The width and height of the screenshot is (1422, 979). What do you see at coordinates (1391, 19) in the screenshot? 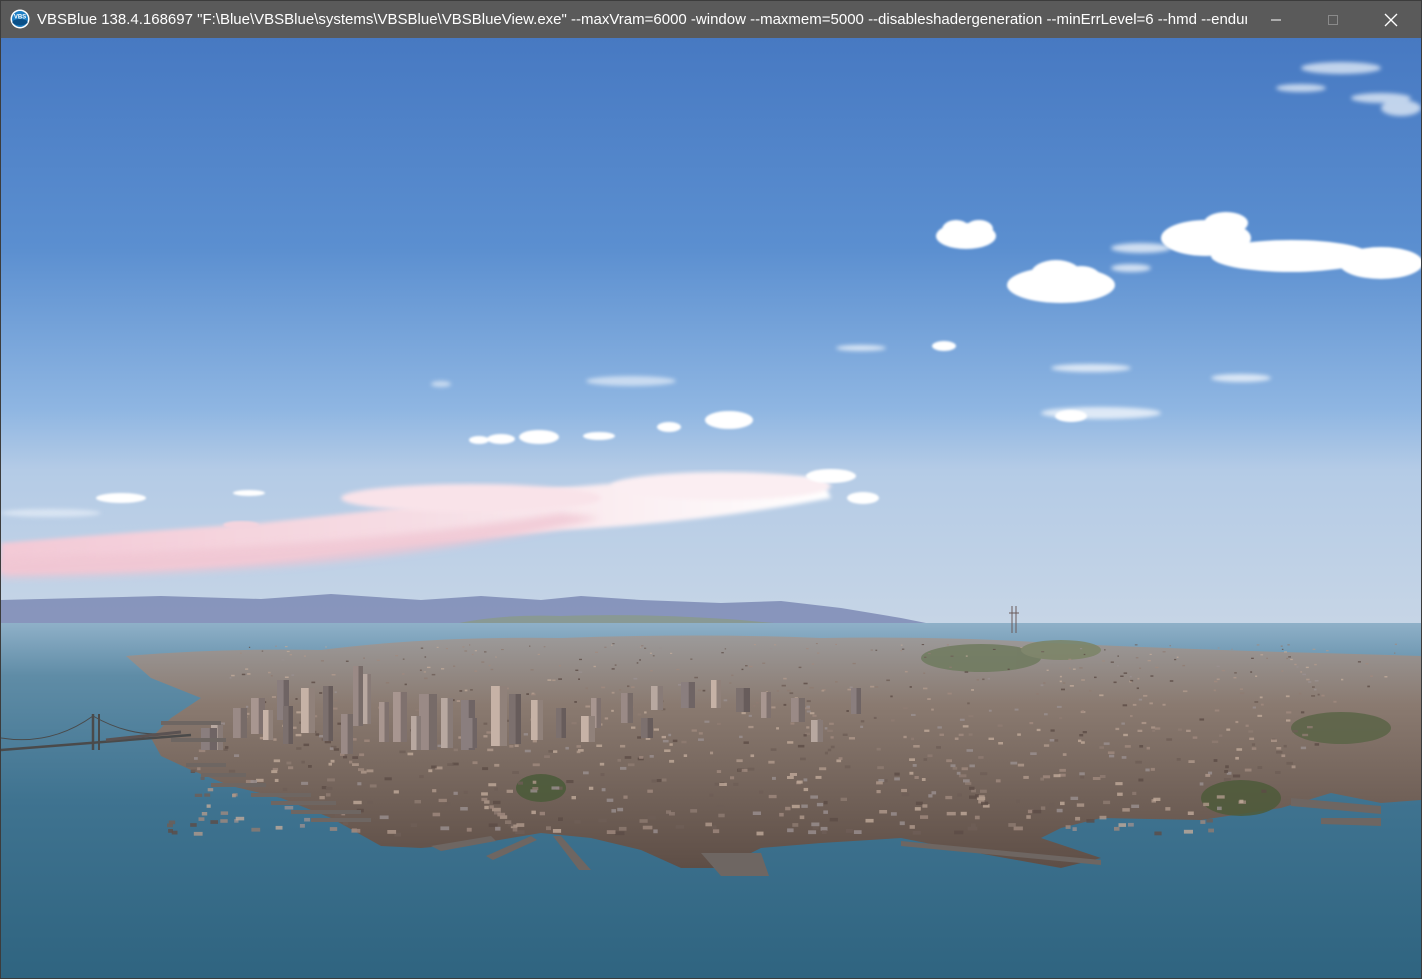
I see `close-button` at bounding box center [1391, 19].